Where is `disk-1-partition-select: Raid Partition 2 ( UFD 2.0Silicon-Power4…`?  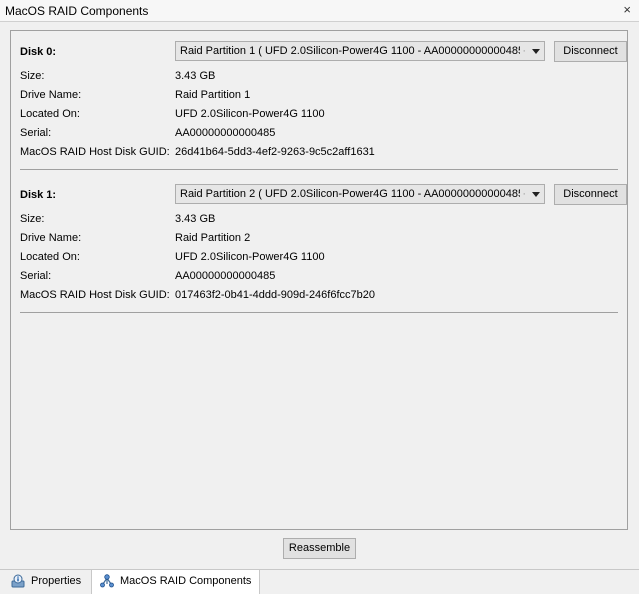 disk-1-partition-select: Raid Partition 2 ( UFD 2.0Silicon-Power4… is located at coordinates (360, 194).